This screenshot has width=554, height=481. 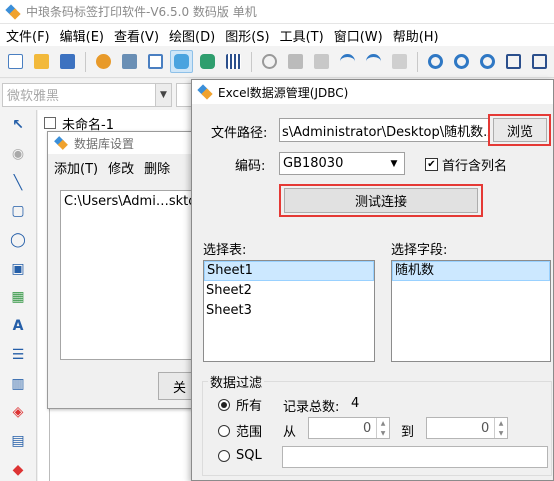 What do you see at coordinates (18, 125) in the screenshot?
I see `select-pointer-icon: ↖` at bounding box center [18, 125].